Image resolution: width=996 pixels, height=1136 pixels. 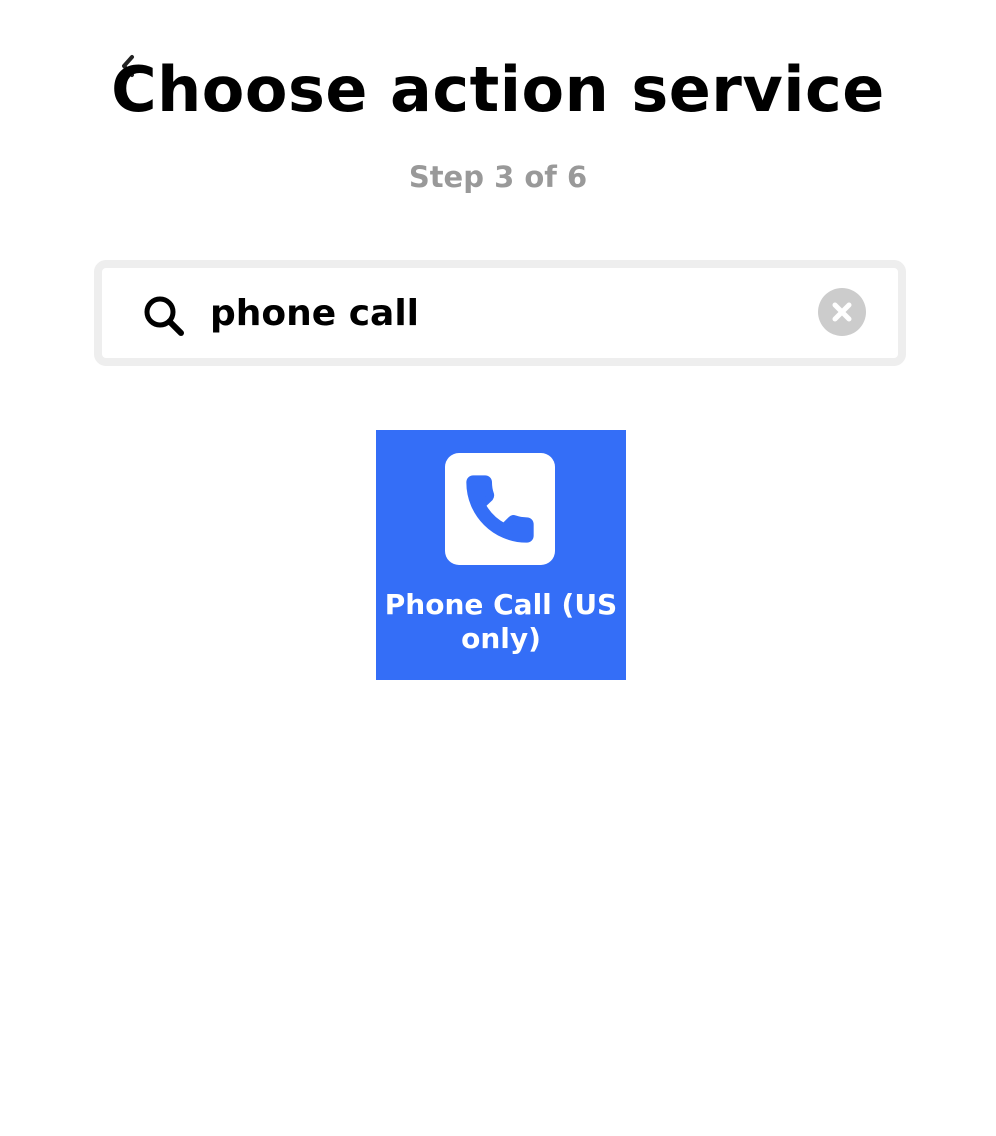 I want to click on clear-search-button, so click(x=842, y=312).